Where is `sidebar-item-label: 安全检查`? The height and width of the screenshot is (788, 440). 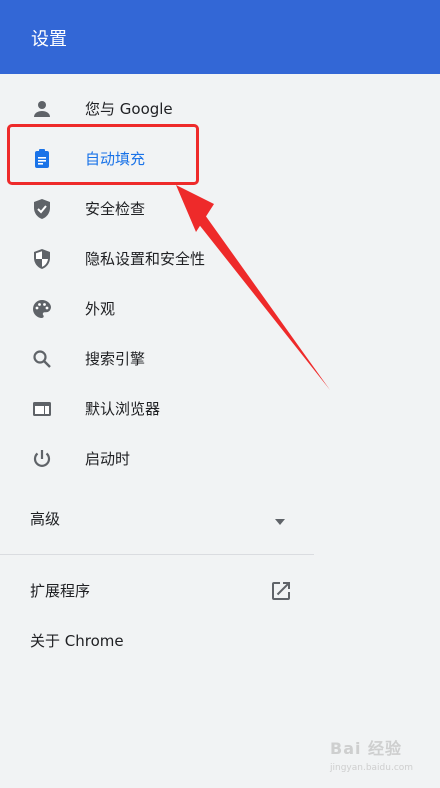
sidebar-item-label: 安全检查 is located at coordinates (115, 209).